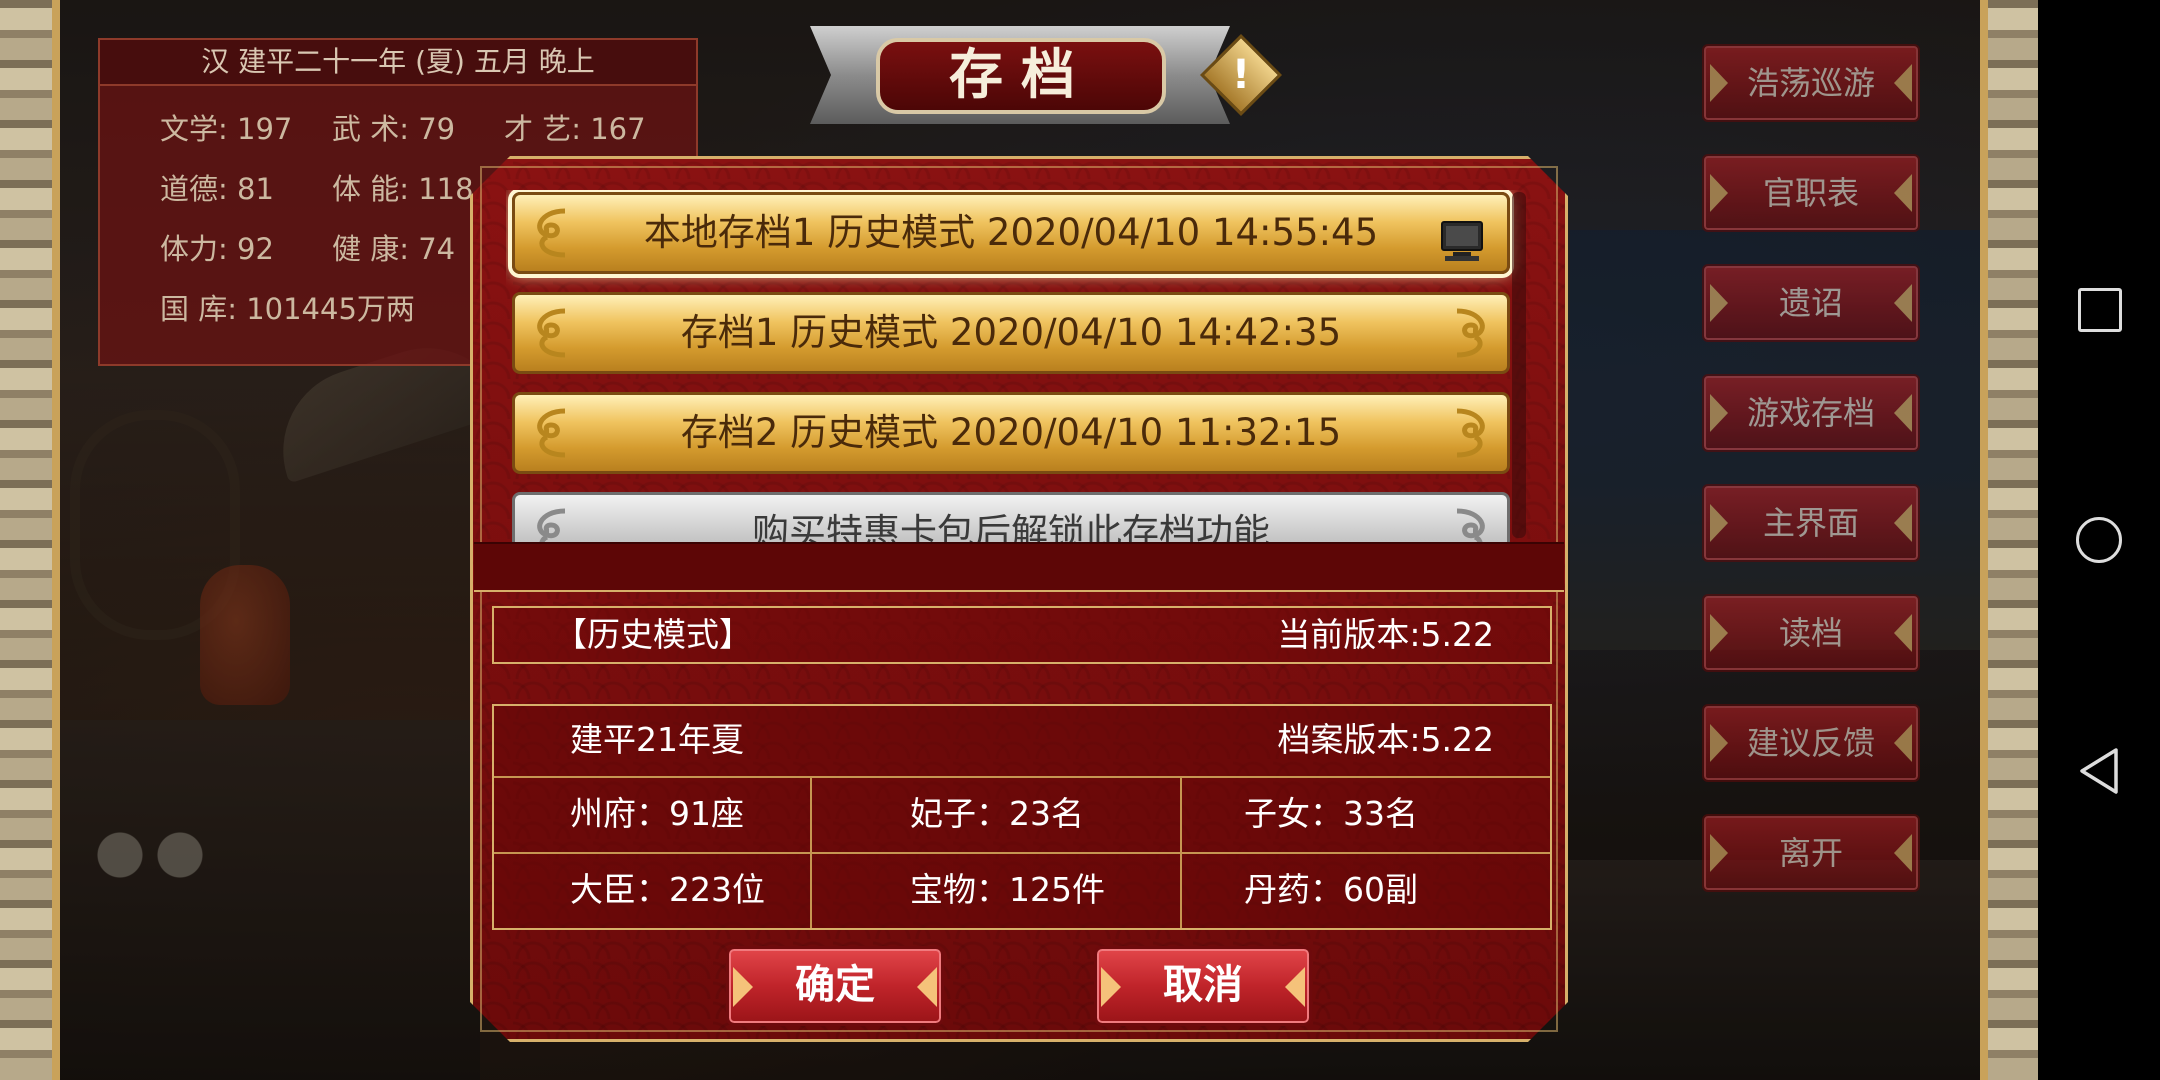  Describe the element at coordinates (657, 813) in the screenshot. I see `prefectures-count: 州府：91座` at that location.